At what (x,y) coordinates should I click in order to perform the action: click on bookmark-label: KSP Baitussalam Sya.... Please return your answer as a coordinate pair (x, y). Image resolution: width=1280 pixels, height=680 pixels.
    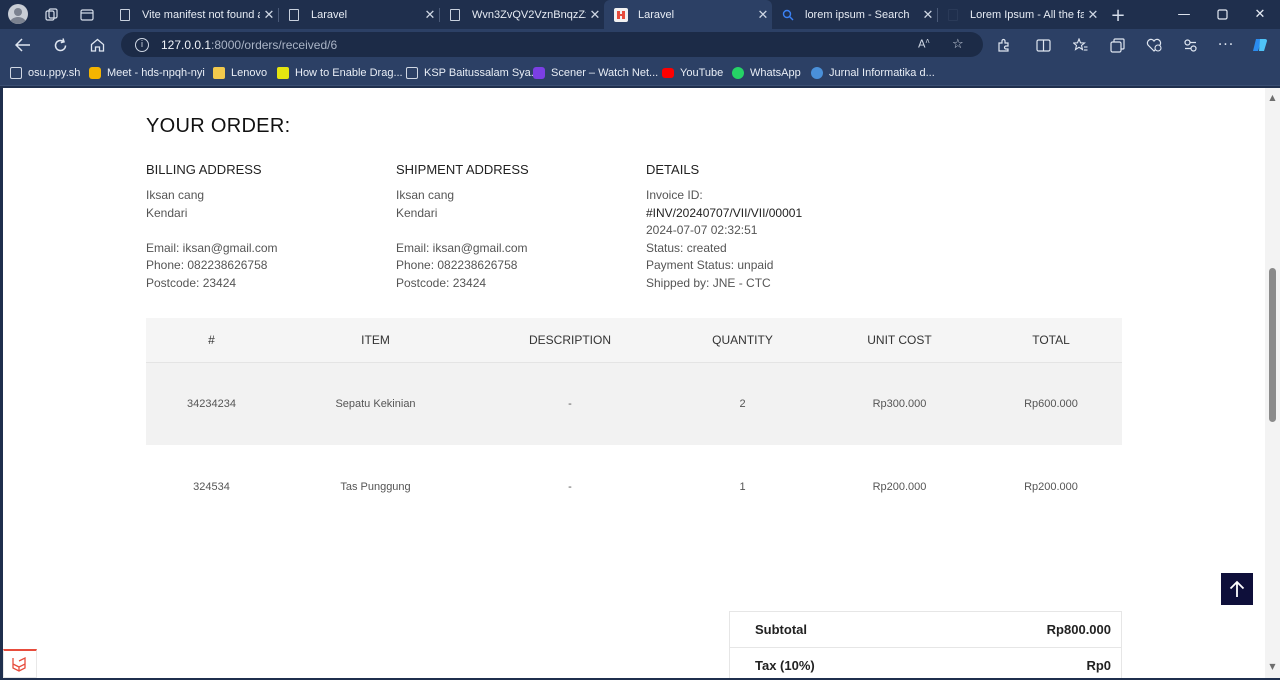
    Looking at the image, I should click on (482, 73).